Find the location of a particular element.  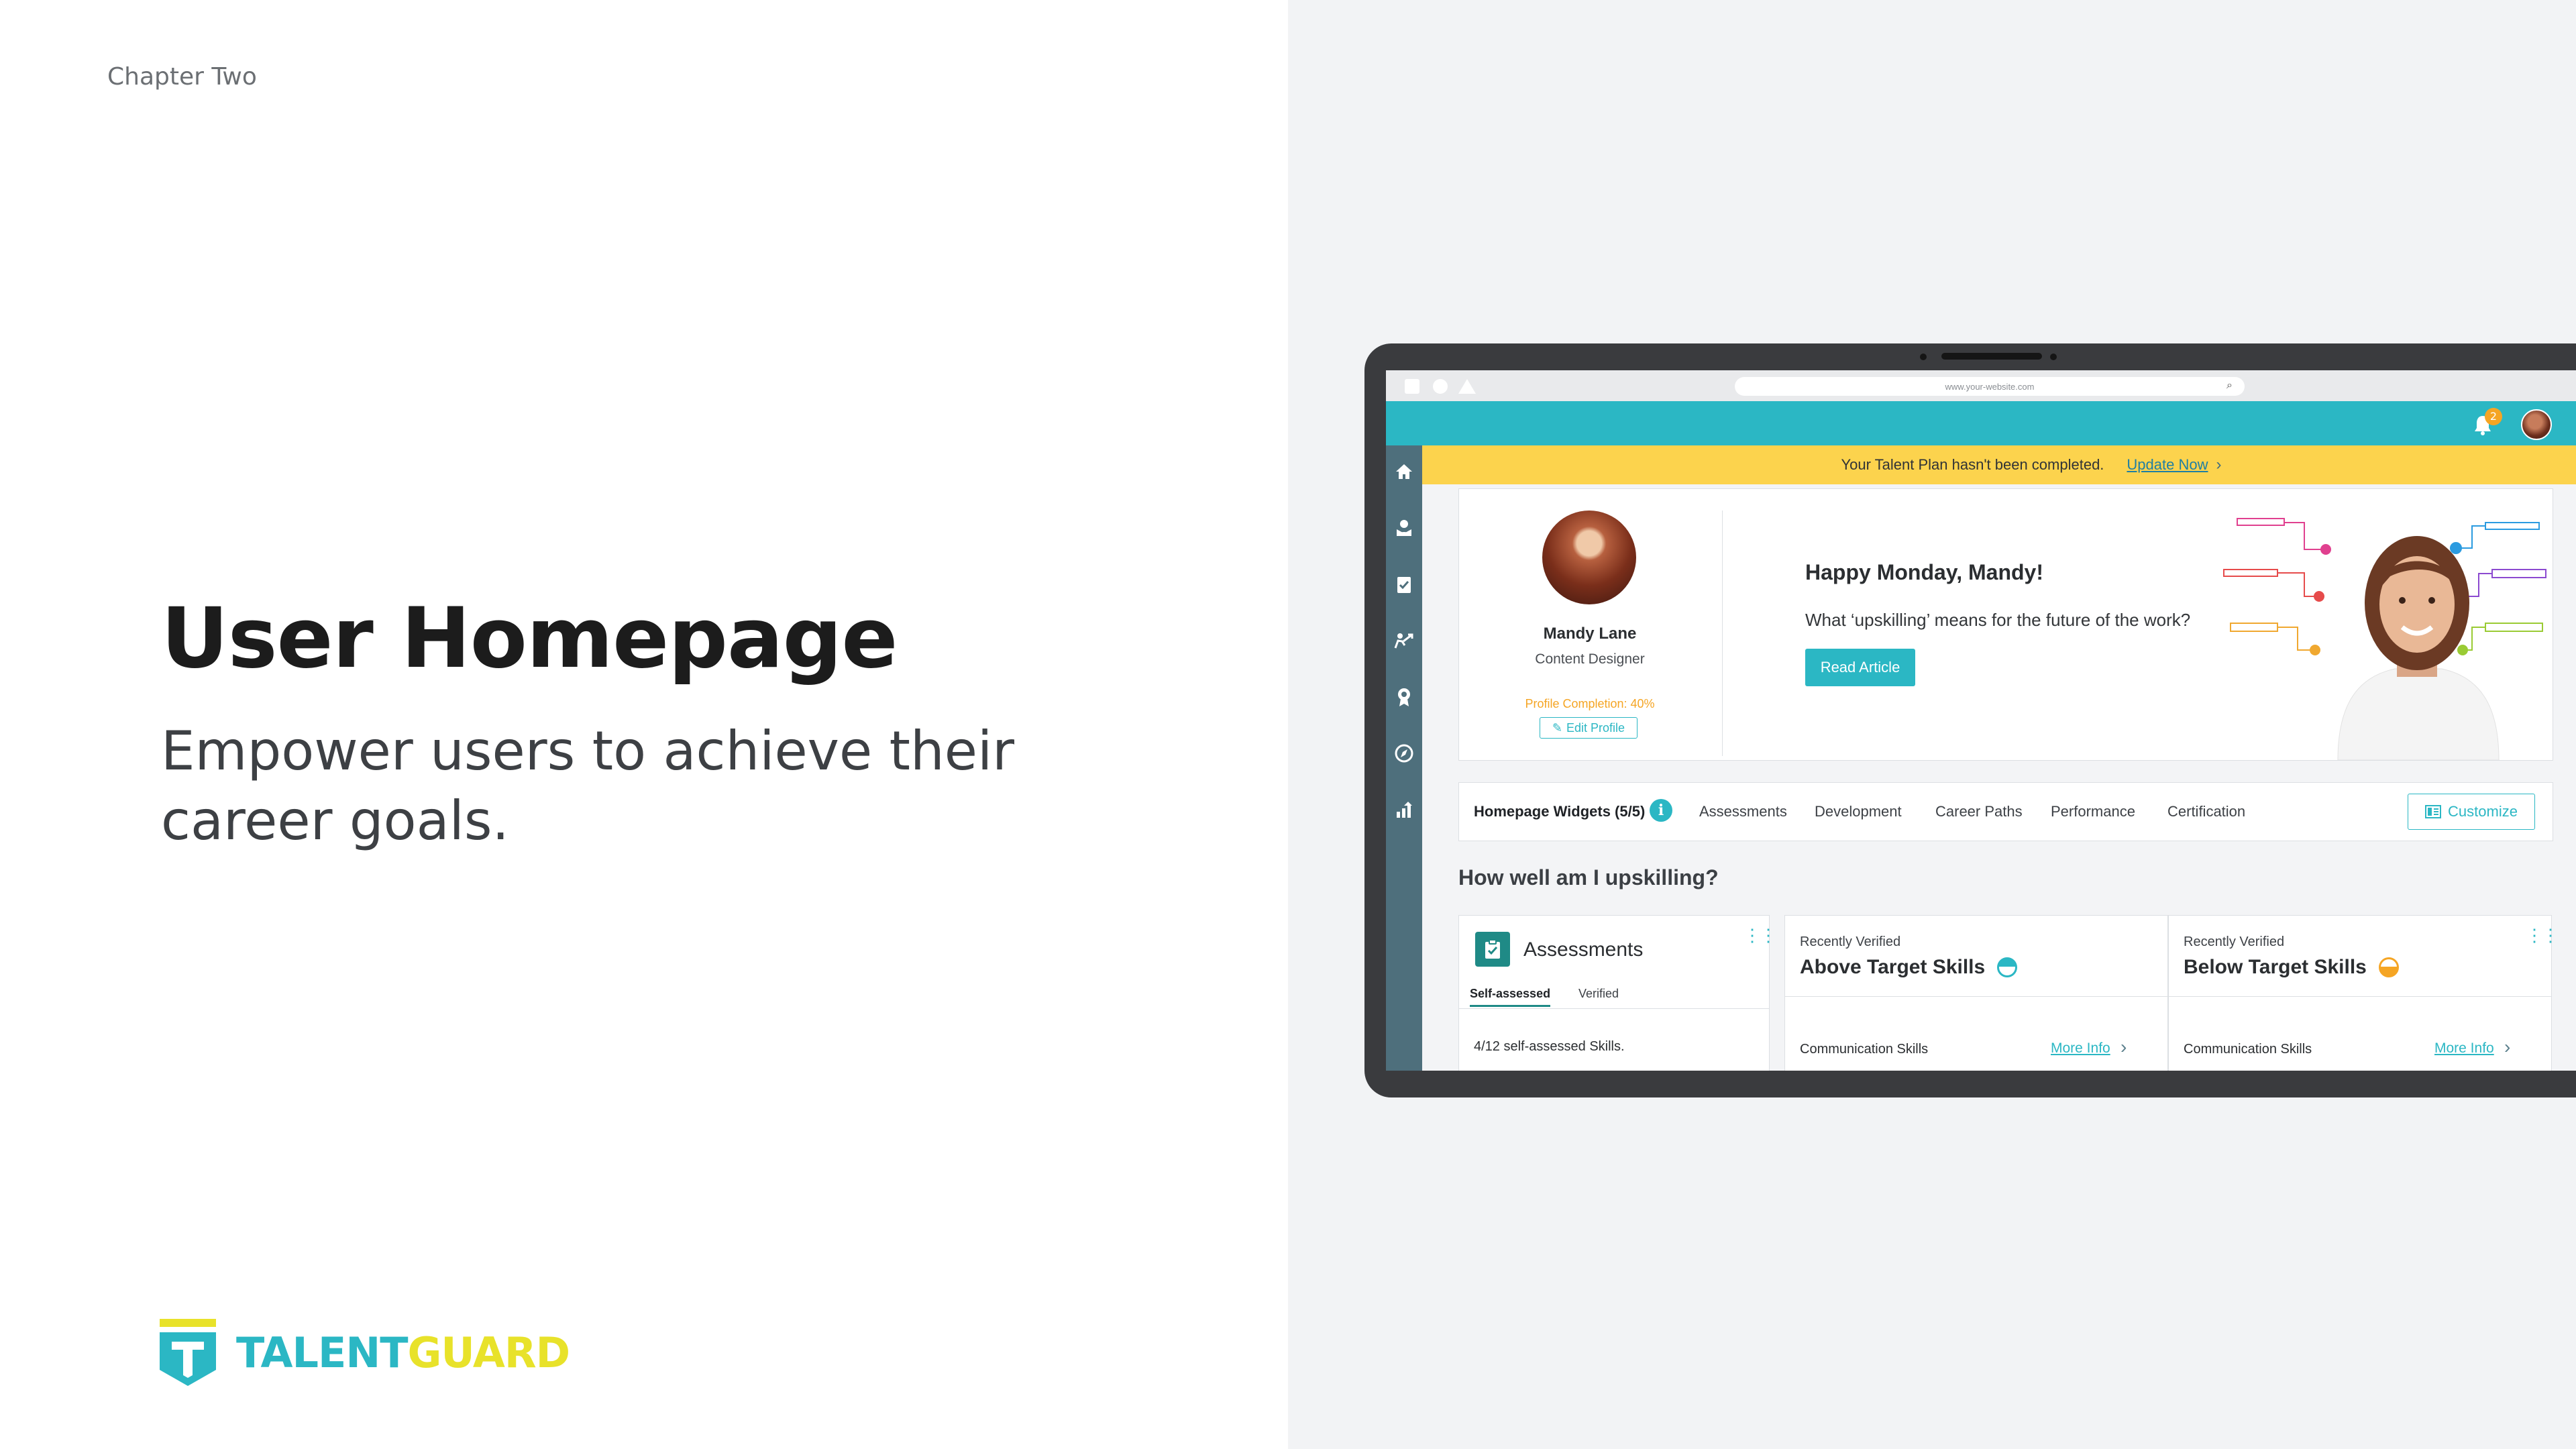

profile-icon is located at coordinates (1404, 528).